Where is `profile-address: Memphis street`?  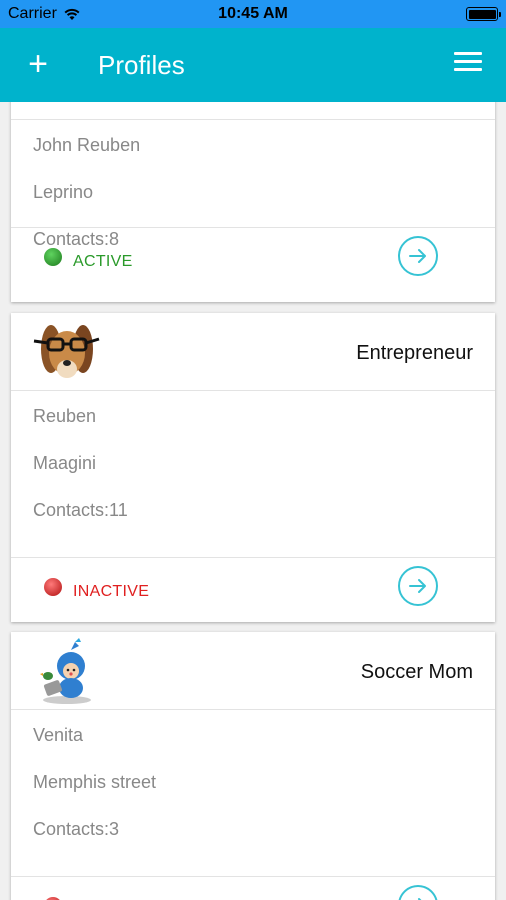 profile-address: Memphis street is located at coordinates (95, 782).